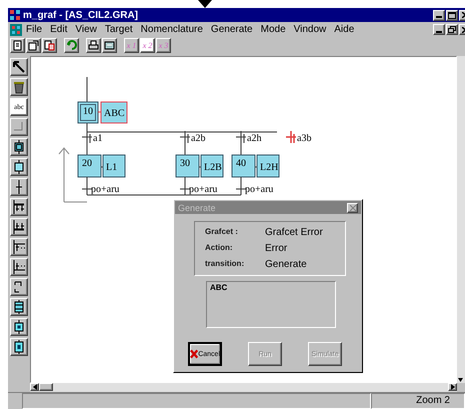 This screenshot has width=465, height=409. I want to click on pointer-tool, so click(19, 67).